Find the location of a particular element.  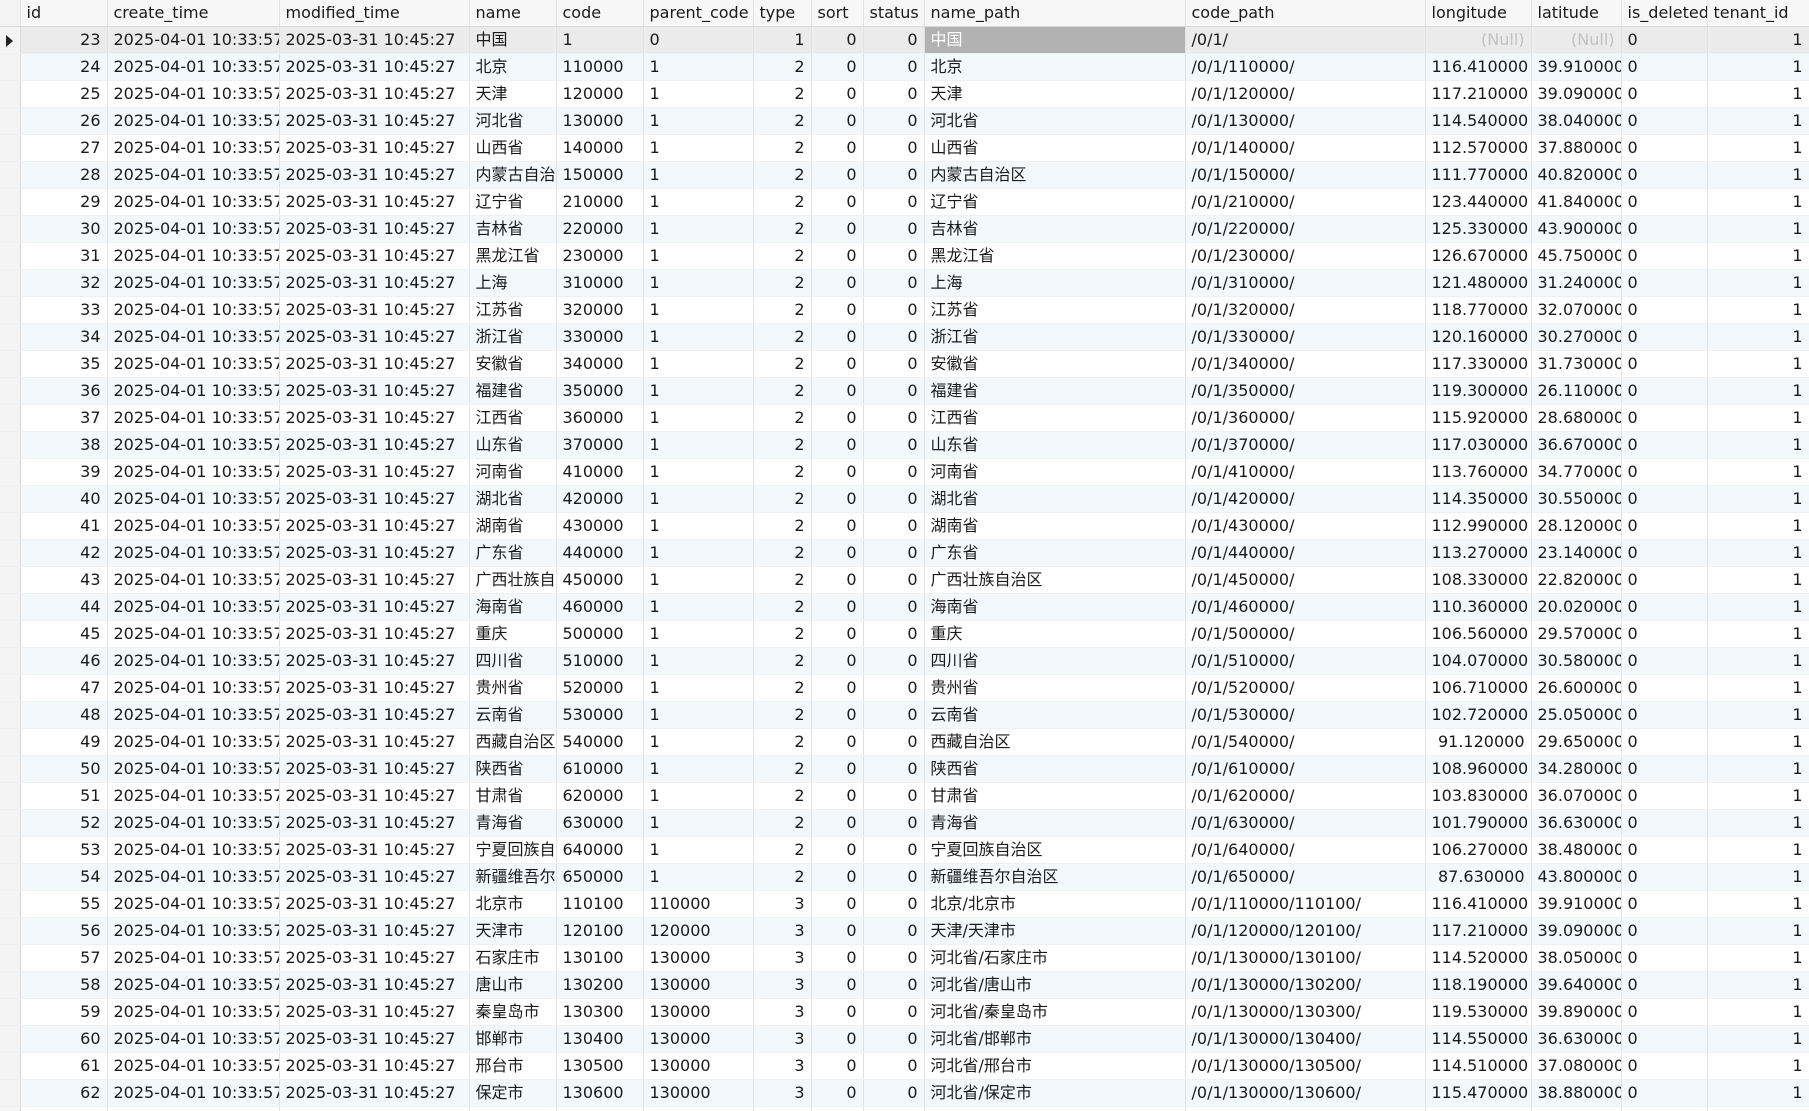

cell-code: 430000 is located at coordinates (600, 526).